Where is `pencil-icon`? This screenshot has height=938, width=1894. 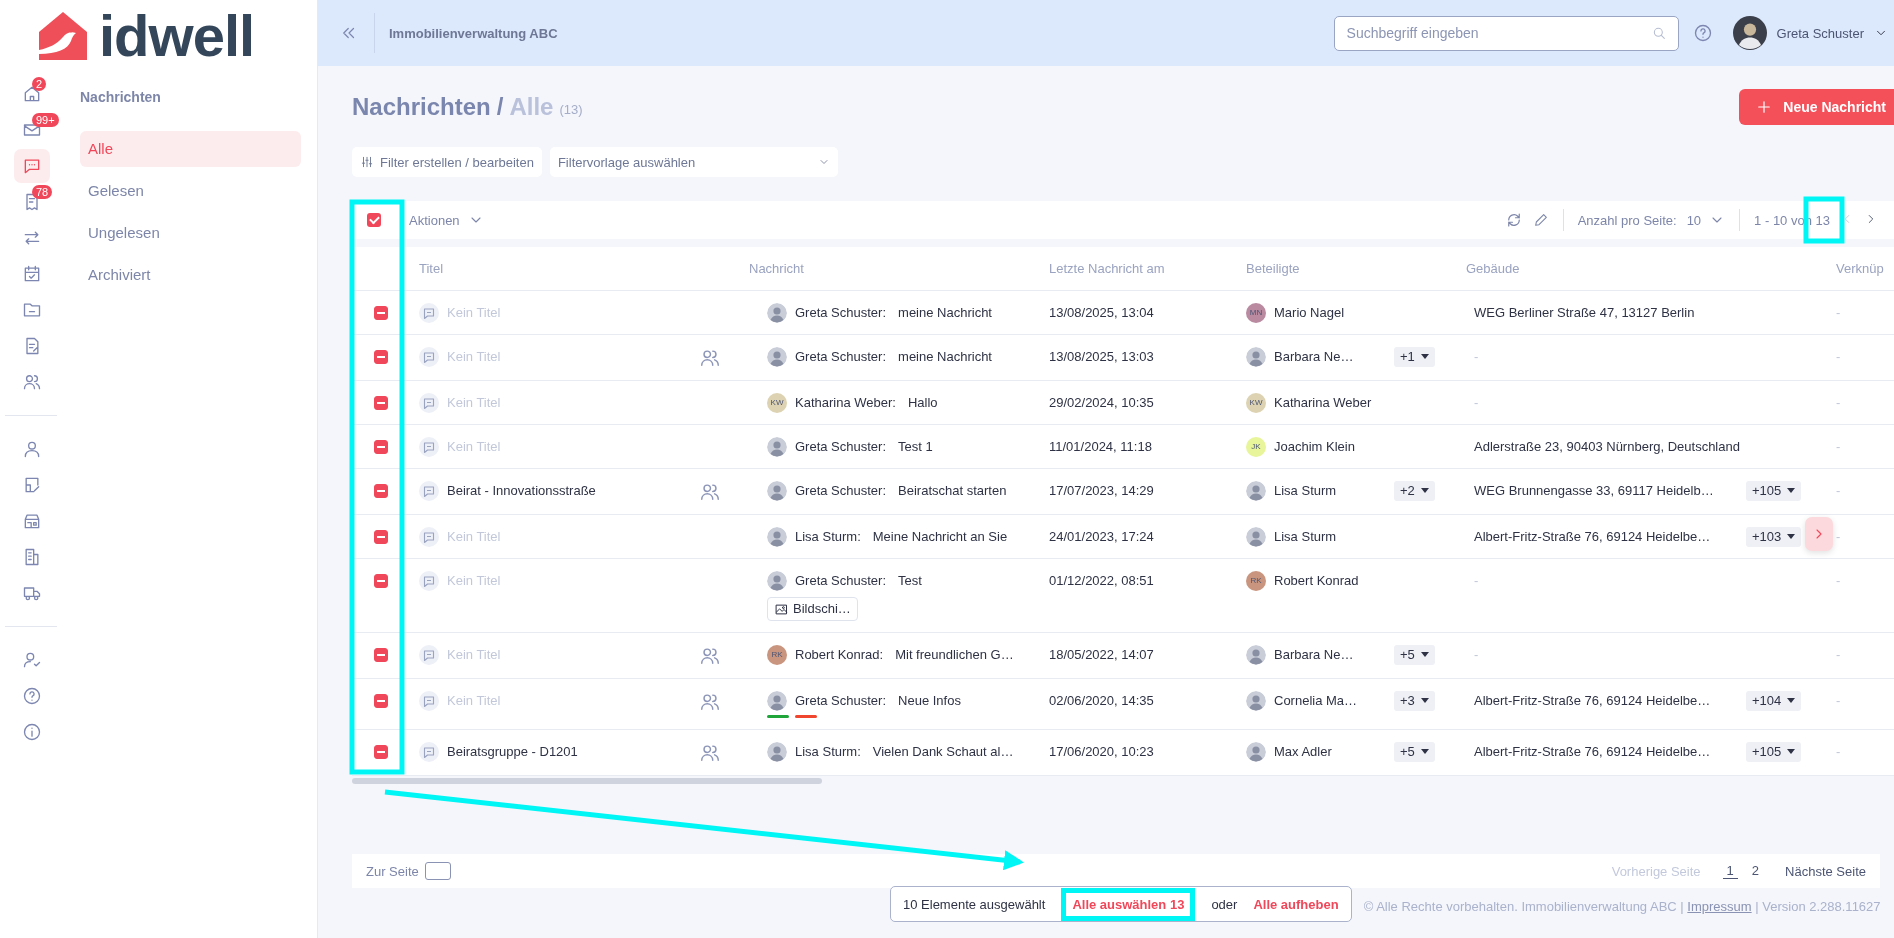 pencil-icon is located at coordinates (1540, 220).